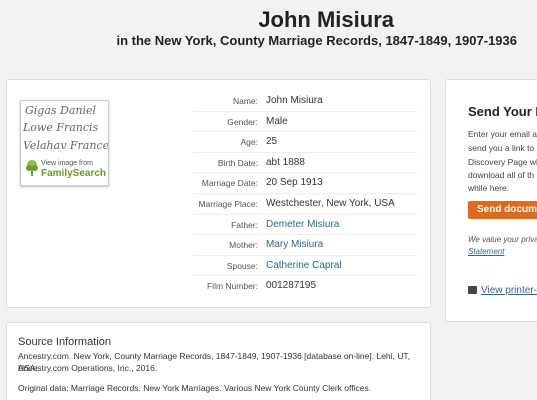 Image resolution: width=537 pixels, height=400 pixels. What do you see at coordinates (305, 122) in the screenshot?
I see `record-row-gender: Gender: Male` at bounding box center [305, 122].